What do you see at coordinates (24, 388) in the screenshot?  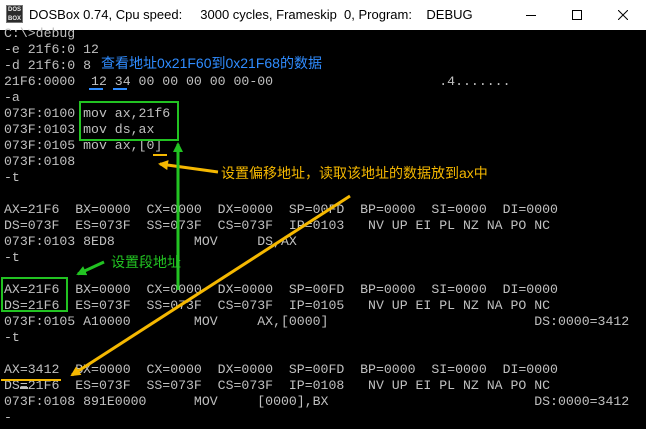 I see `text-cursor` at bounding box center [24, 388].